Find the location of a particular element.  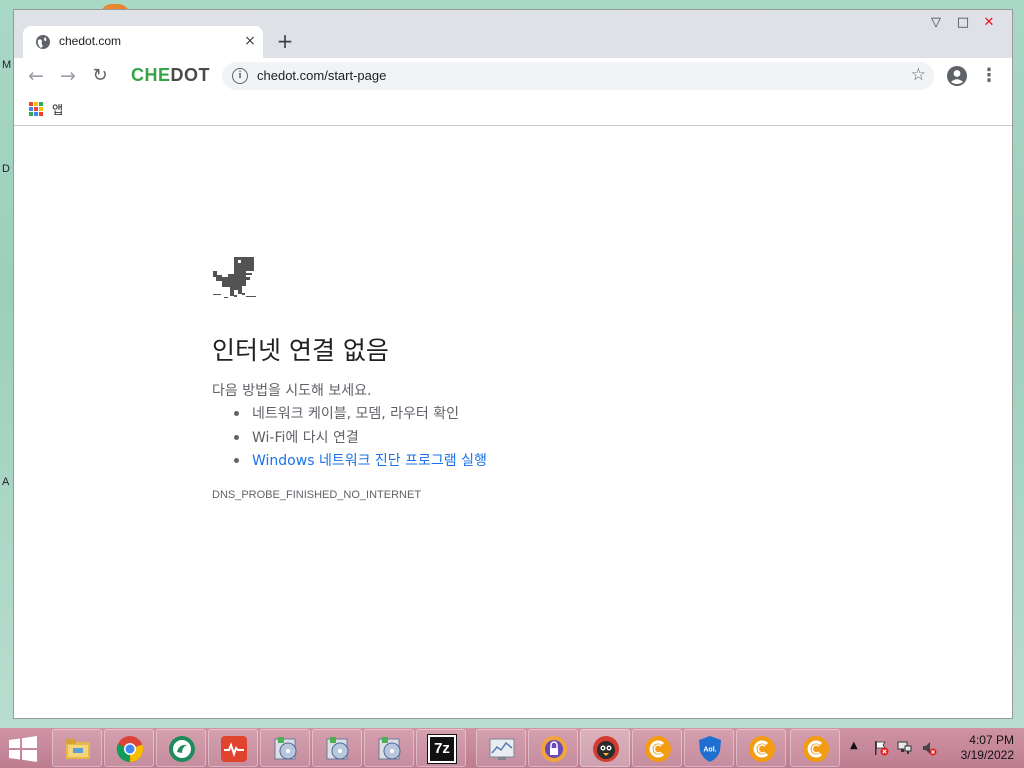

flag-alert-icon is located at coordinates (881, 748).